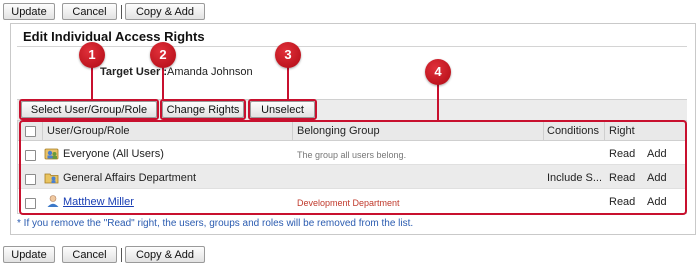 The width and height of the screenshot is (700, 265). What do you see at coordinates (114, 36) in the screenshot?
I see `page-title: Edit Individual Access Rights` at bounding box center [114, 36].